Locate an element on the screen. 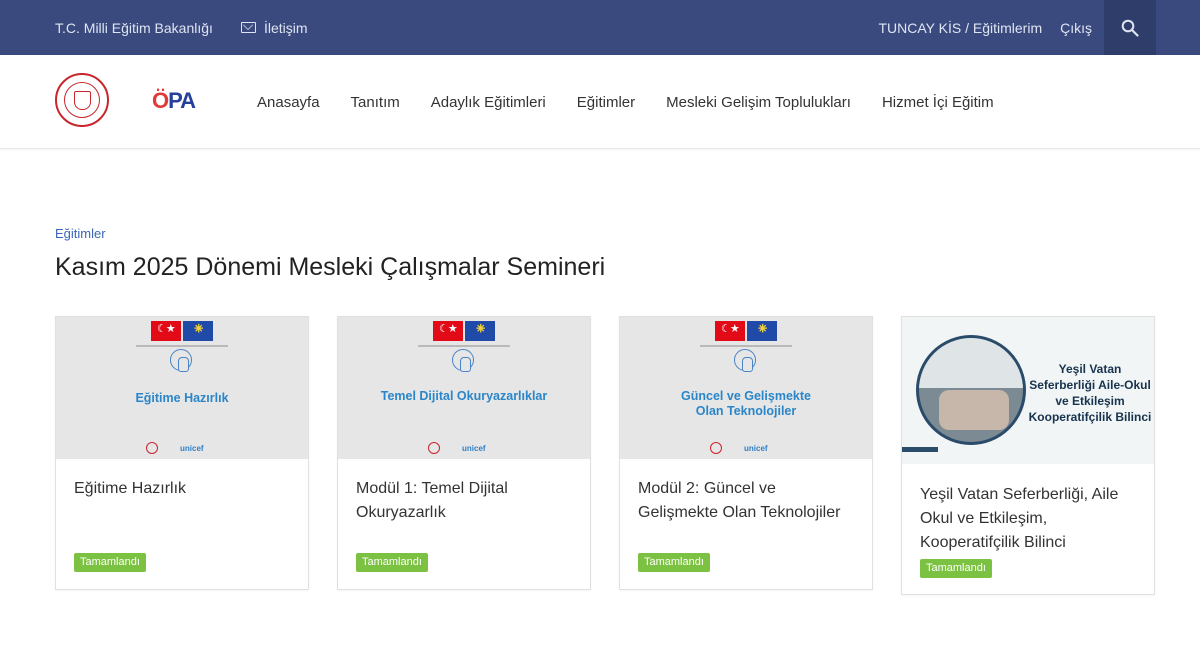 Image resolution: width=1200 pixels, height=661 pixels. thumbnail-title: Eğitime Hazırlık is located at coordinates (182, 398).